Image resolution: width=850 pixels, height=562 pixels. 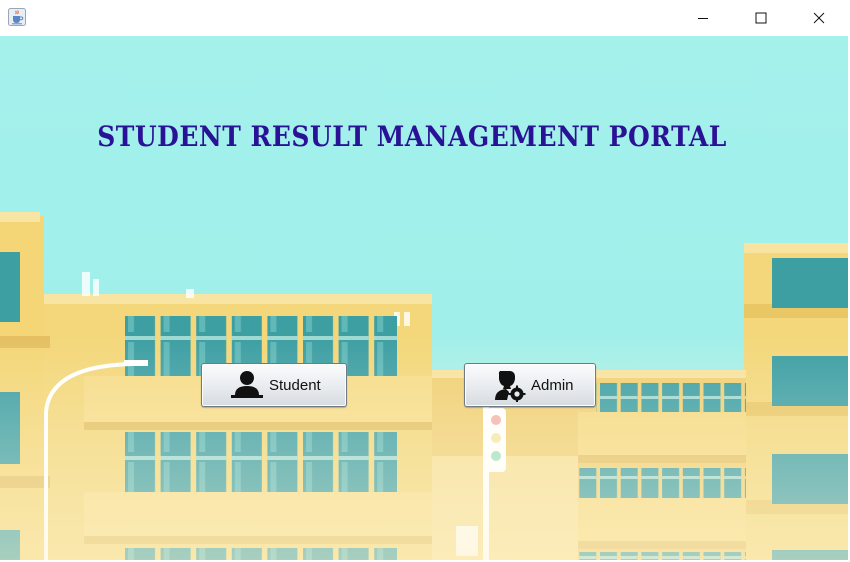 I want to click on window-title-bar, so click(x=425, y=18).